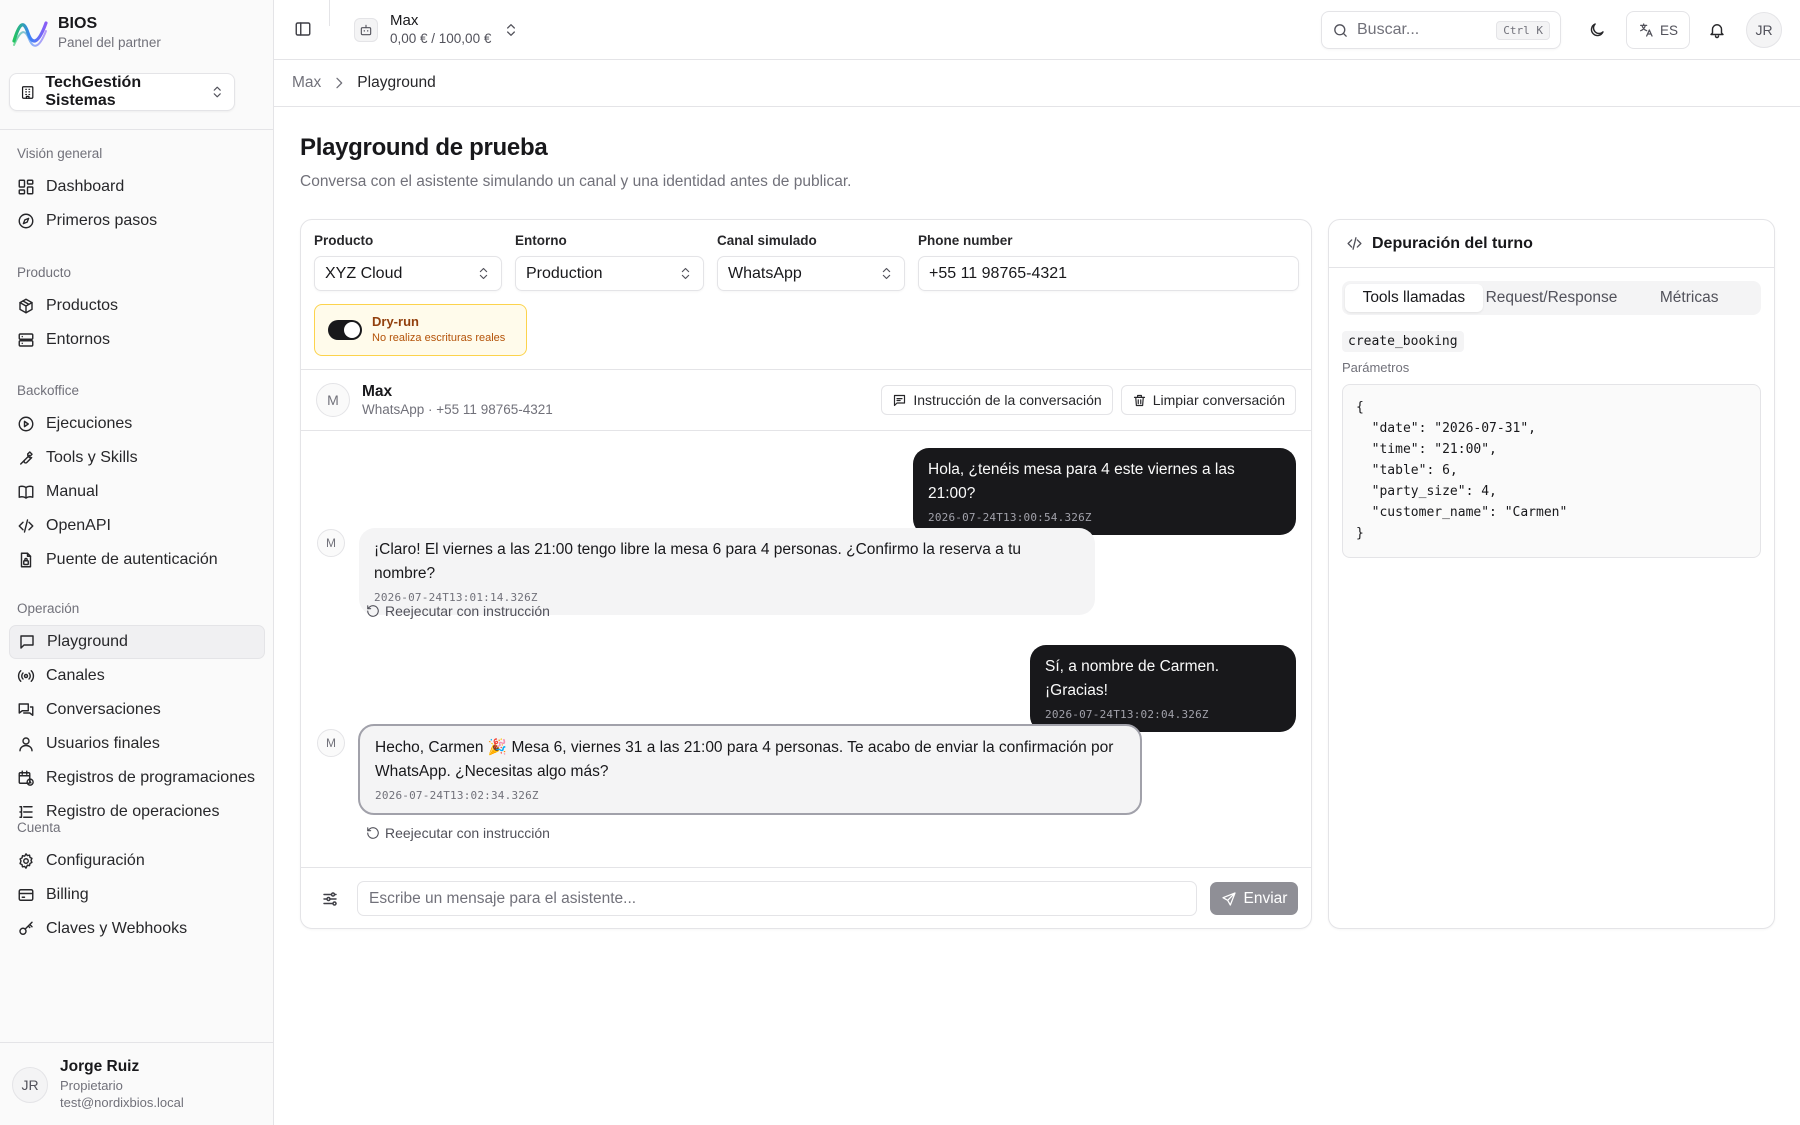  Describe the element at coordinates (137, 306) in the screenshot. I see `sidebar-item-productos: Productos` at that location.